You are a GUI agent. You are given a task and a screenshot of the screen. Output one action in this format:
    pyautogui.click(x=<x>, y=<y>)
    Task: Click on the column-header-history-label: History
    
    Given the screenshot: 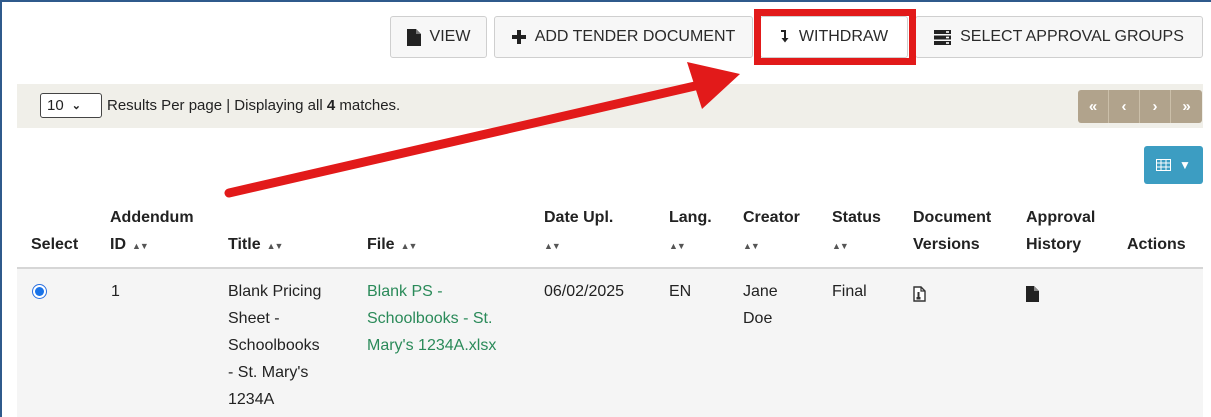 What is the action you would take?
    pyautogui.click(x=1054, y=244)
    